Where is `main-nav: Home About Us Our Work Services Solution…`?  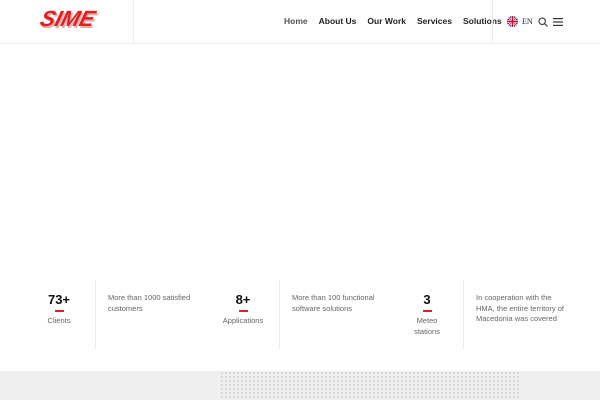 main-nav: Home About Us Our Work Services Solution… is located at coordinates (393, 21).